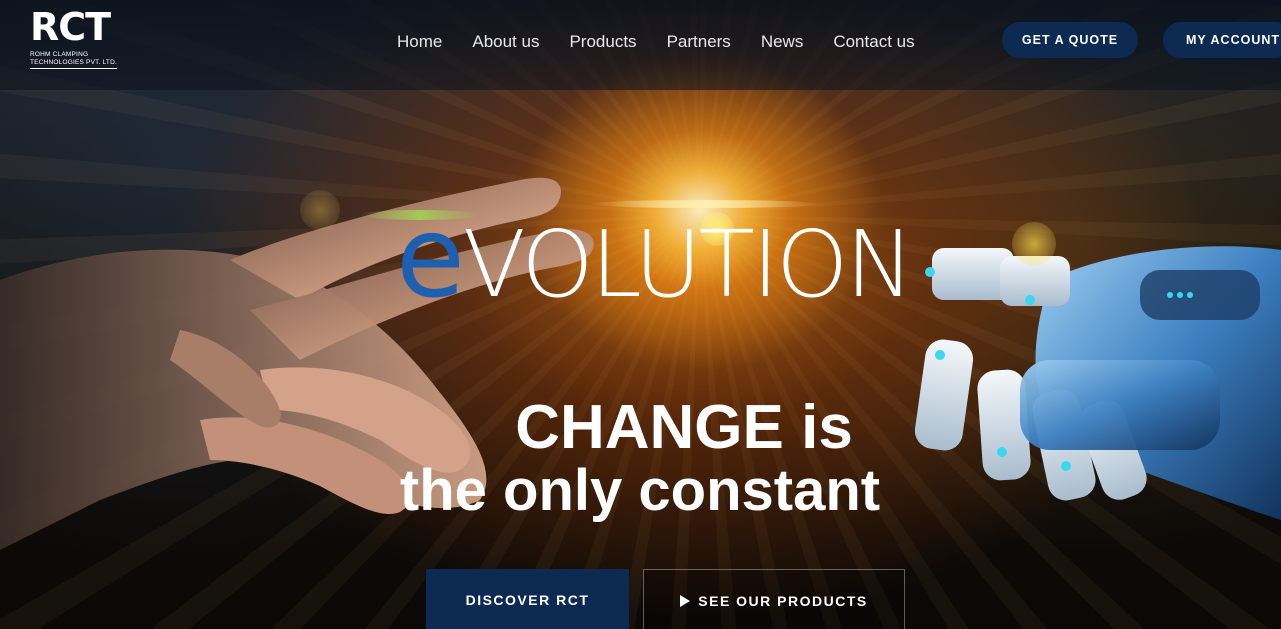  I want to click on see-our-products-button: SEE OUR PRODUCTS, so click(774, 599).